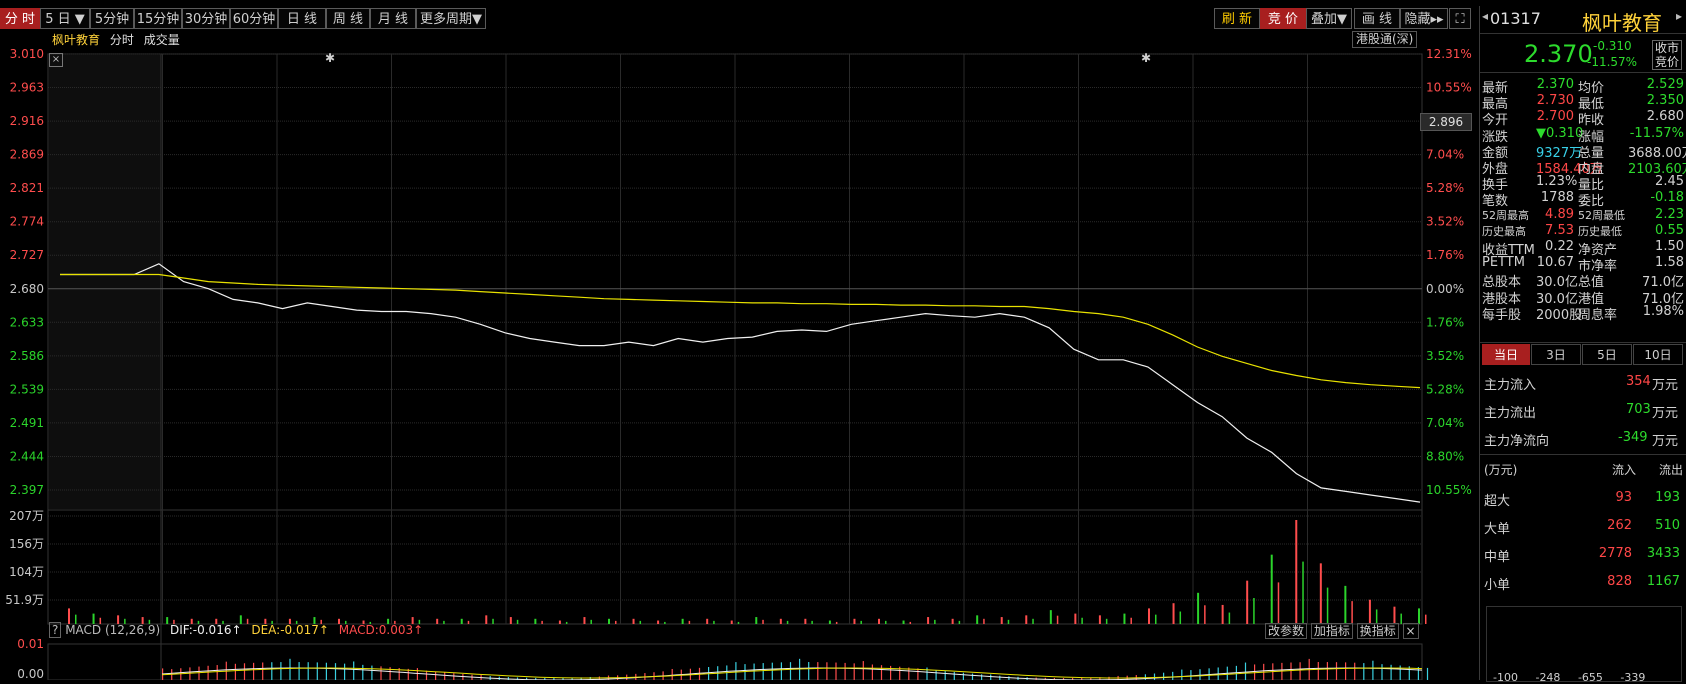 The image size is (1686, 684). I want to click on legend-stock-name: 枫叶教育, so click(76, 40).